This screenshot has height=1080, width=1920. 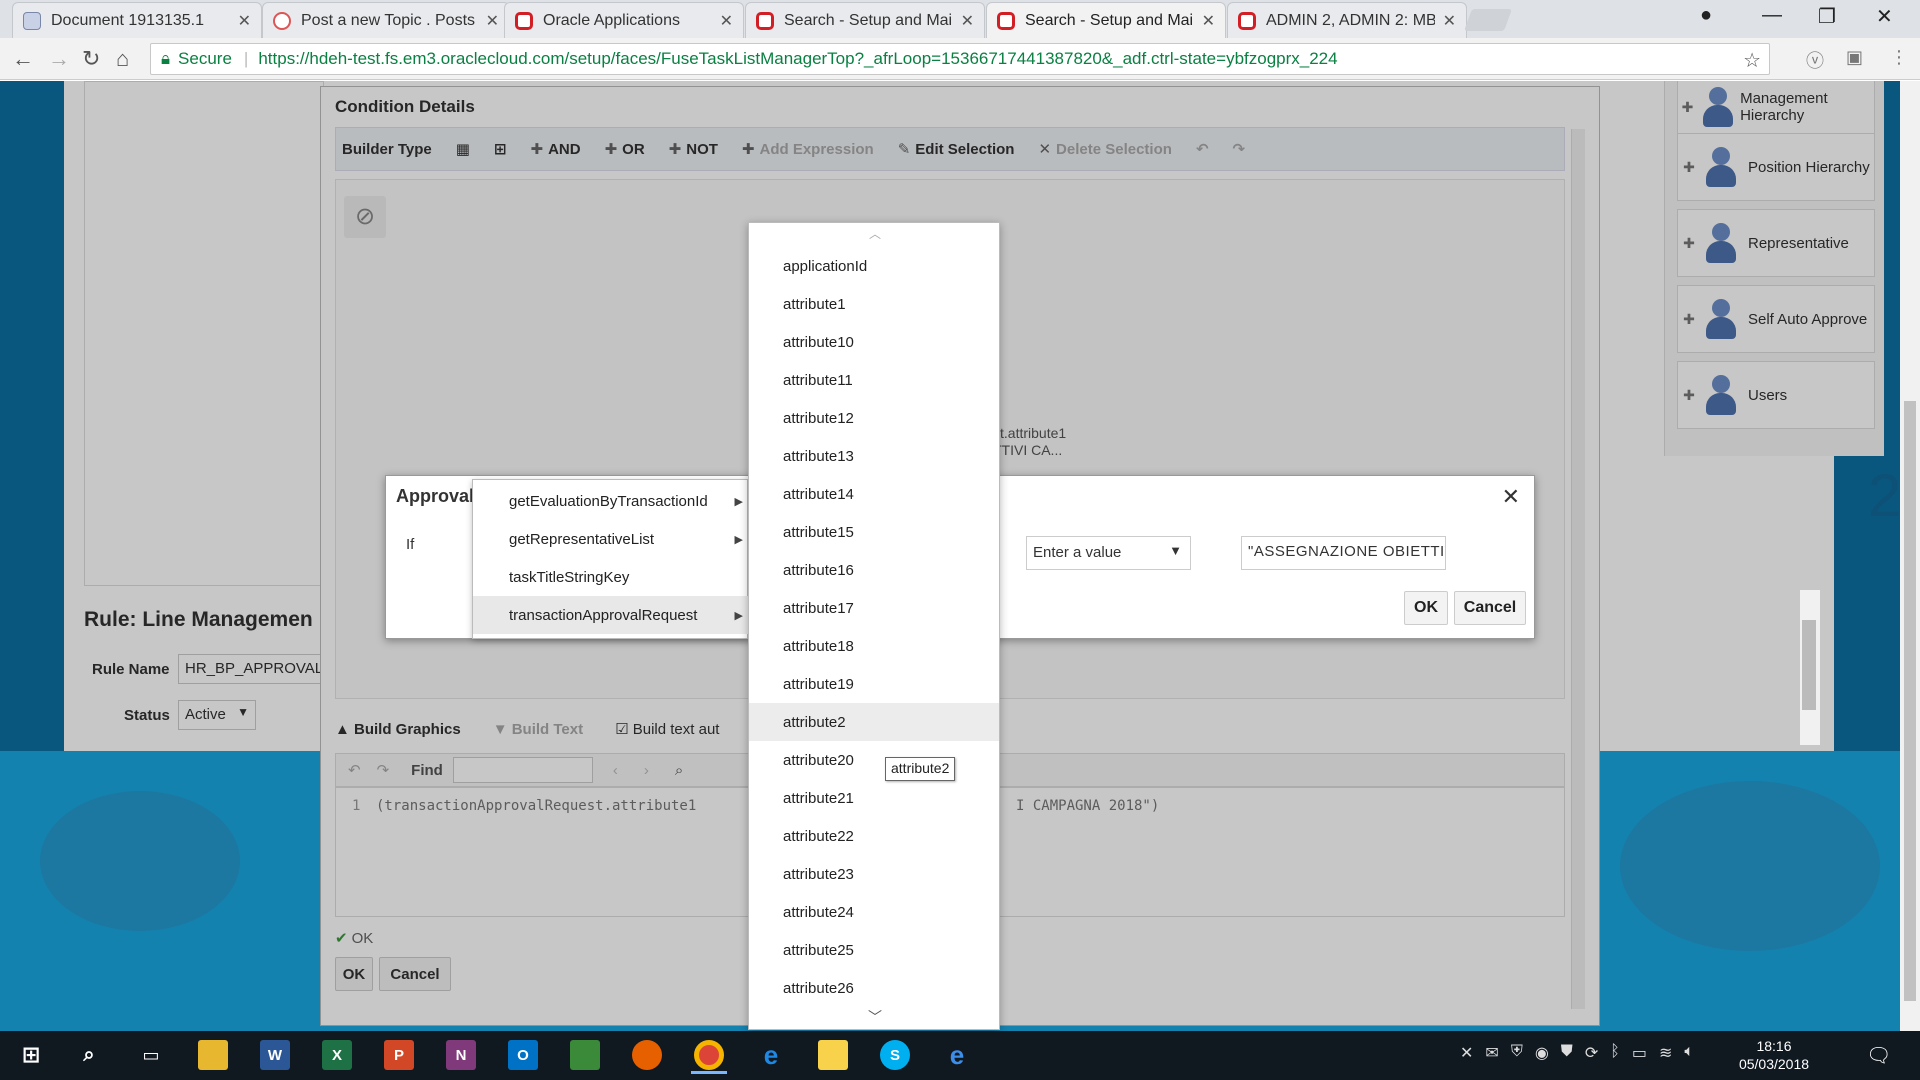 What do you see at coordinates (1639, 1053) in the screenshot?
I see `battery-icon: ▭` at bounding box center [1639, 1053].